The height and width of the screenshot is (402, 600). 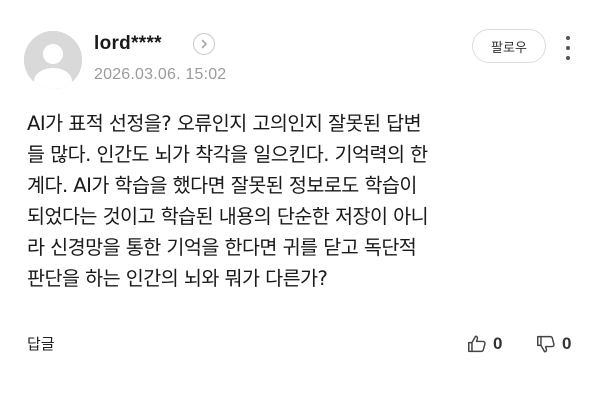 I want to click on avatar, so click(x=53, y=60).